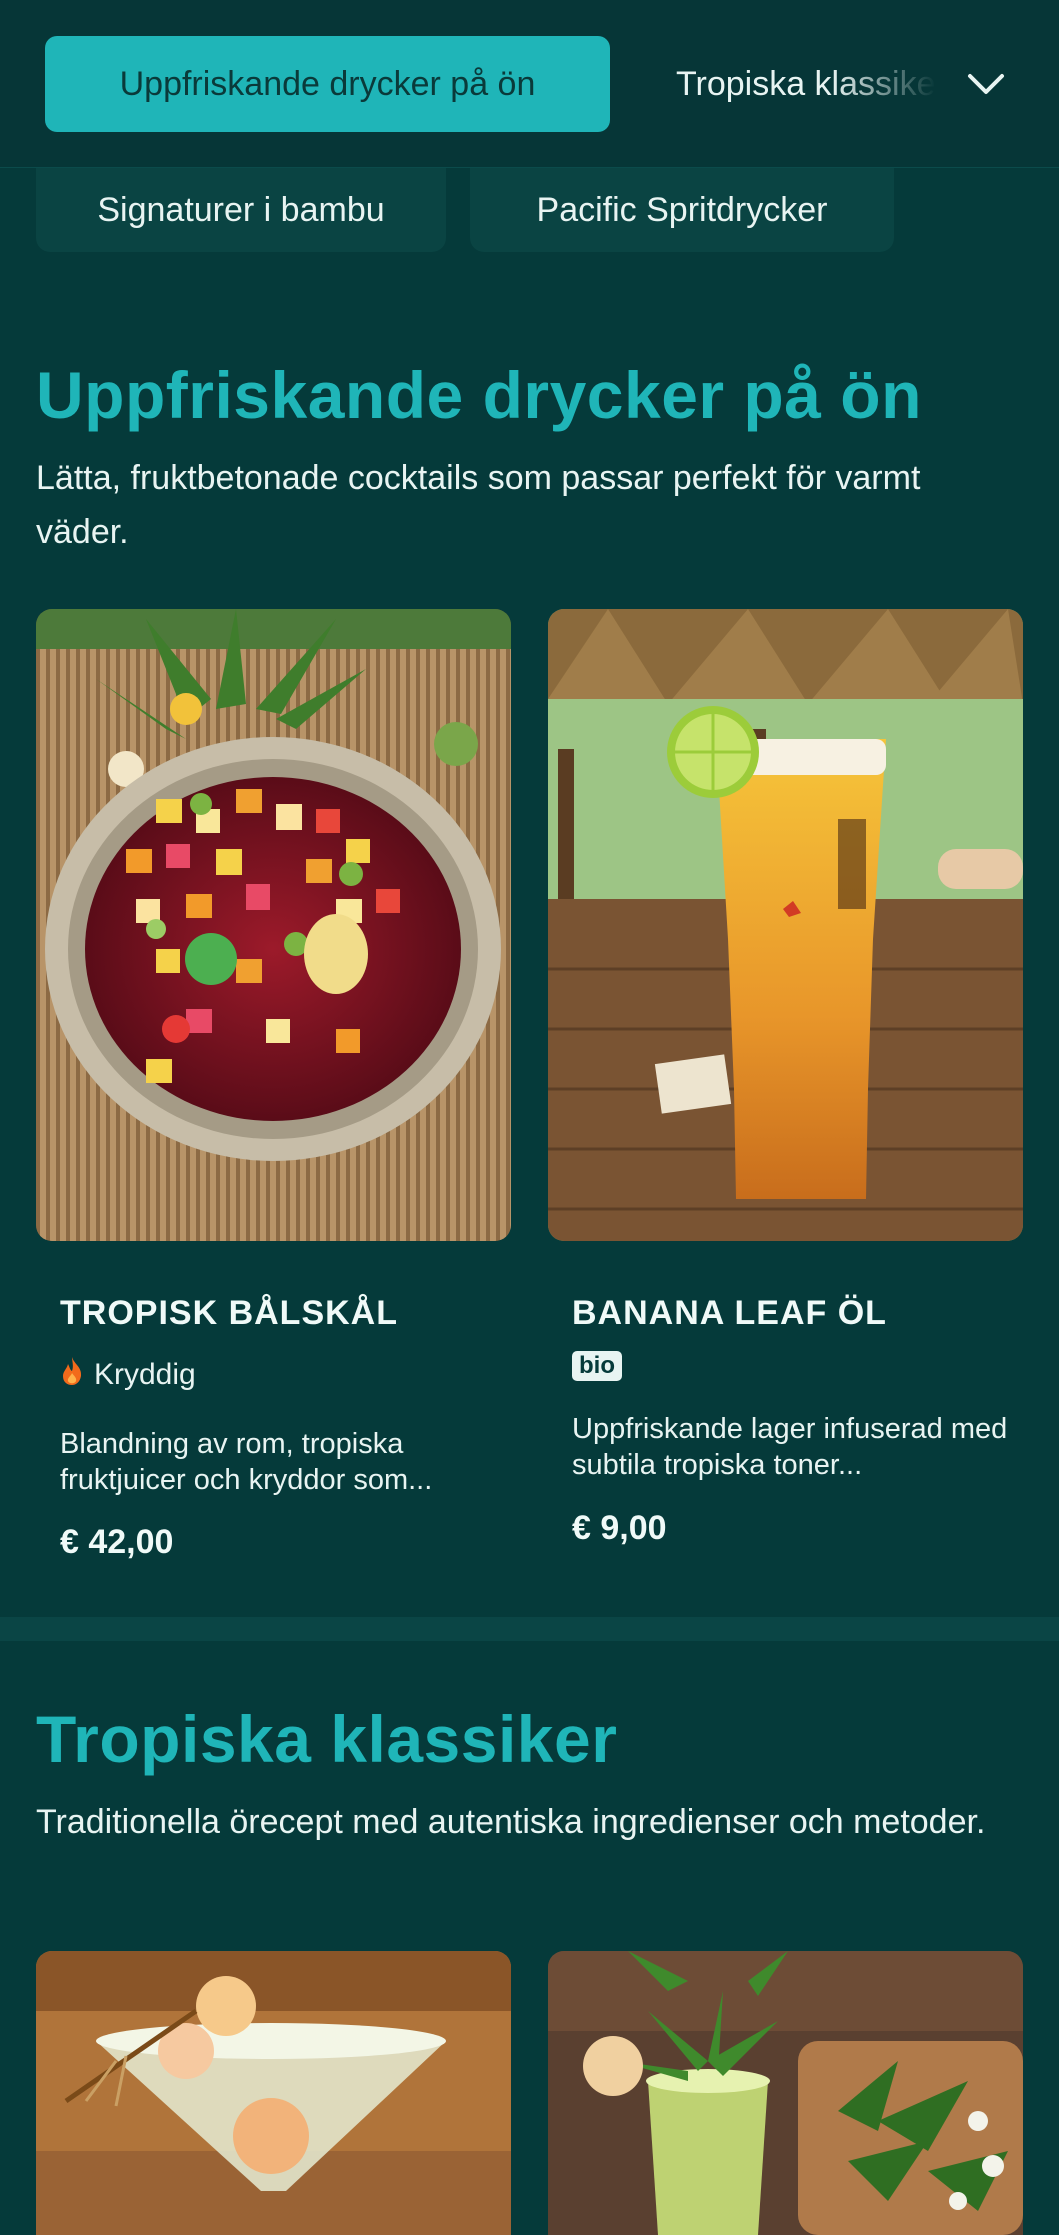  Describe the element at coordinates (479, 395) in the screenshot. I see `section-title: Uppfriskande drycker på ön` at that location.